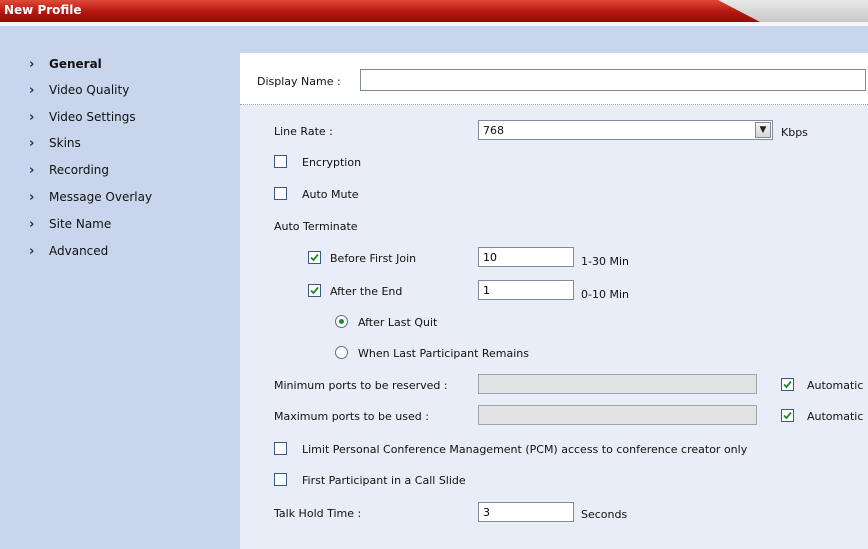 The width and height of the screenshot is (868, 549). Describe the element at coordinates (526, 512) in the screenshot. I see `talk-hold-time-input` at that location.